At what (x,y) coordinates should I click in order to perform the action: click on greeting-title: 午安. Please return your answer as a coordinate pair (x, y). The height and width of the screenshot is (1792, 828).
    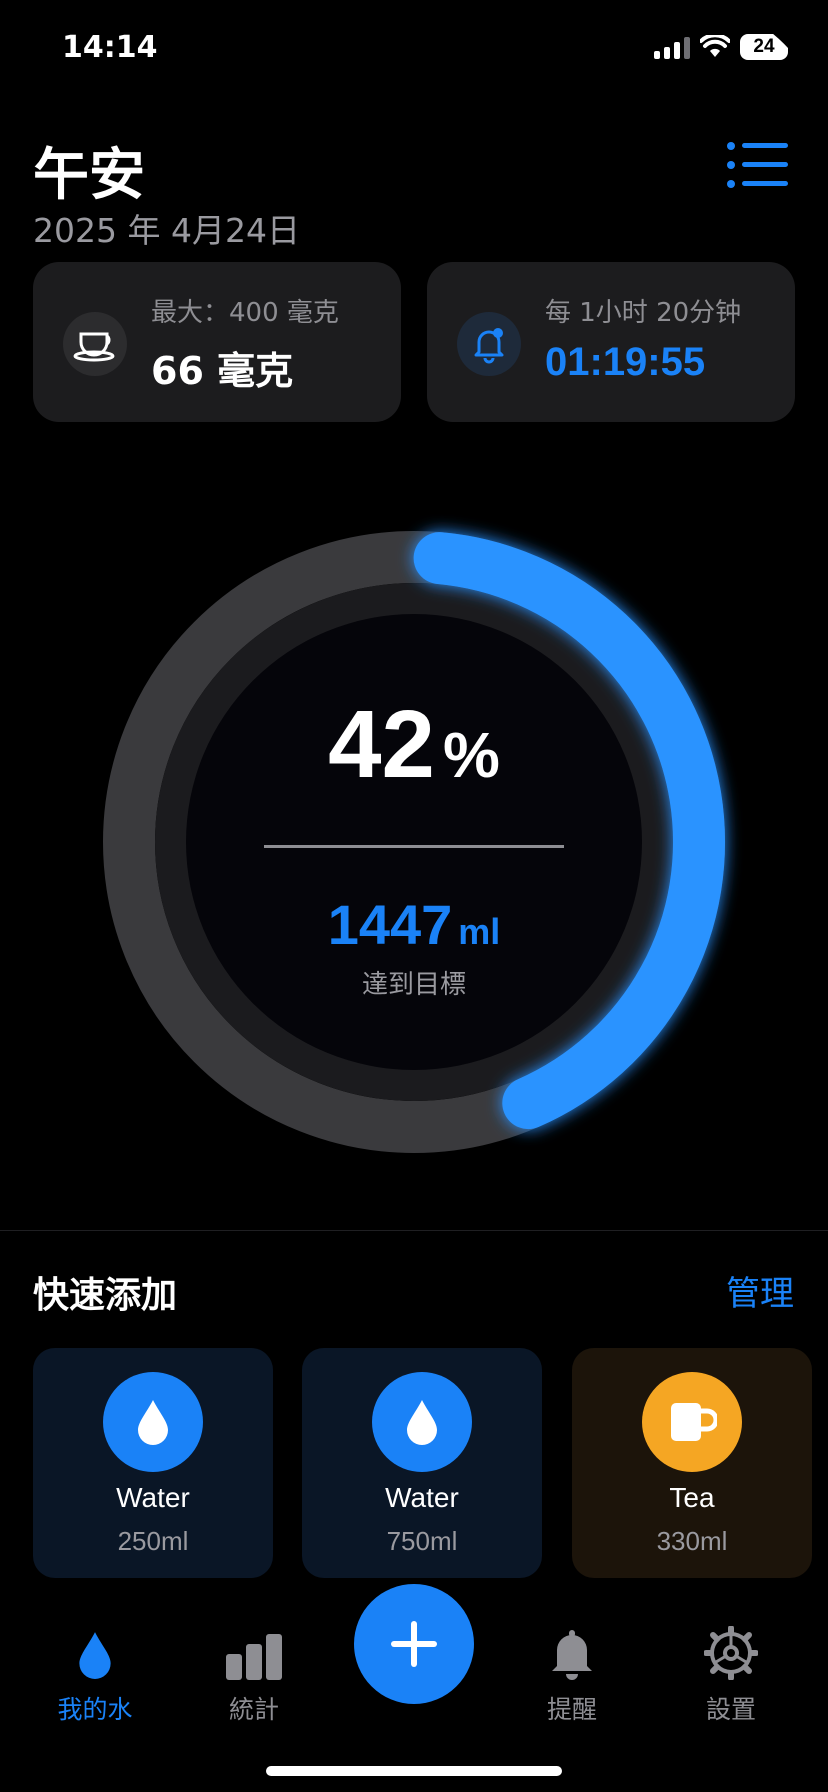
    Looking at the image, I should click on (89, 175).